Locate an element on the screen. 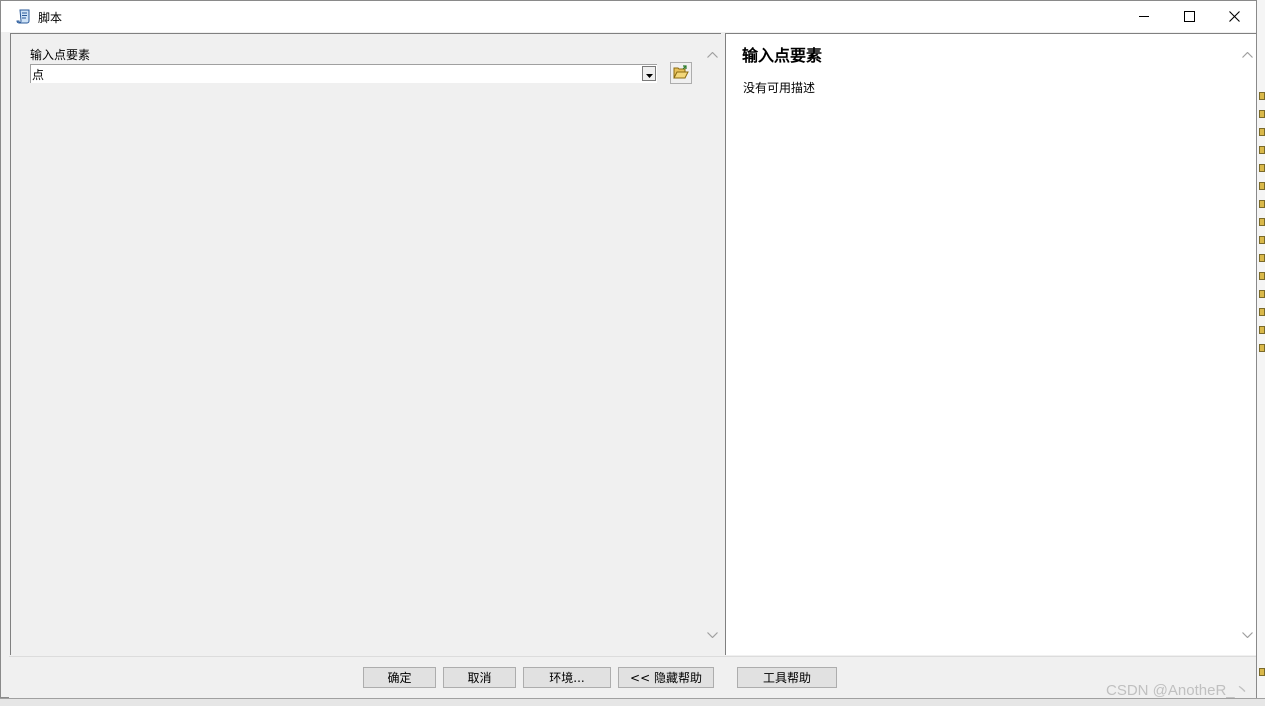 Image resolution: width=1265 pixels, height=706 pixels. help-description: 没有可用描述 is located at coordinates (779, 88).